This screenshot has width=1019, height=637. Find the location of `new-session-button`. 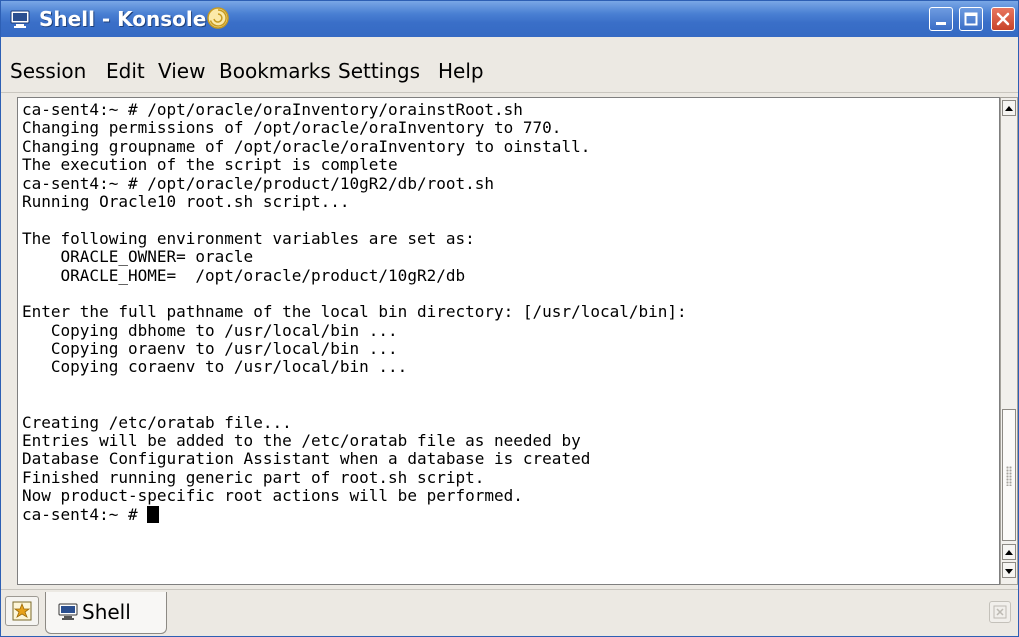

new-session-button is located at coordinates (22, 611).